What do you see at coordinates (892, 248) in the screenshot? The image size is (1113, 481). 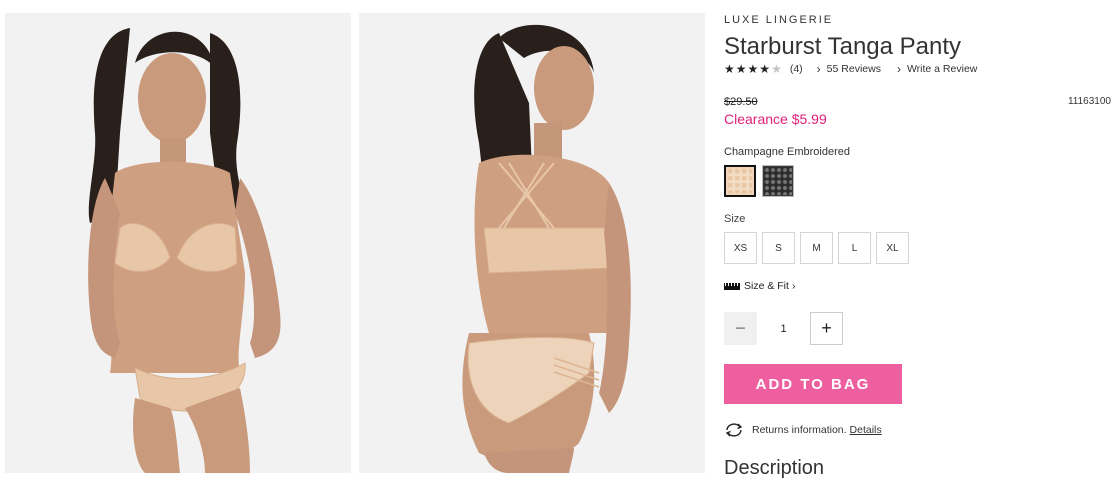 I see `size-xl-button: XL` at bounding box center [892, 248].